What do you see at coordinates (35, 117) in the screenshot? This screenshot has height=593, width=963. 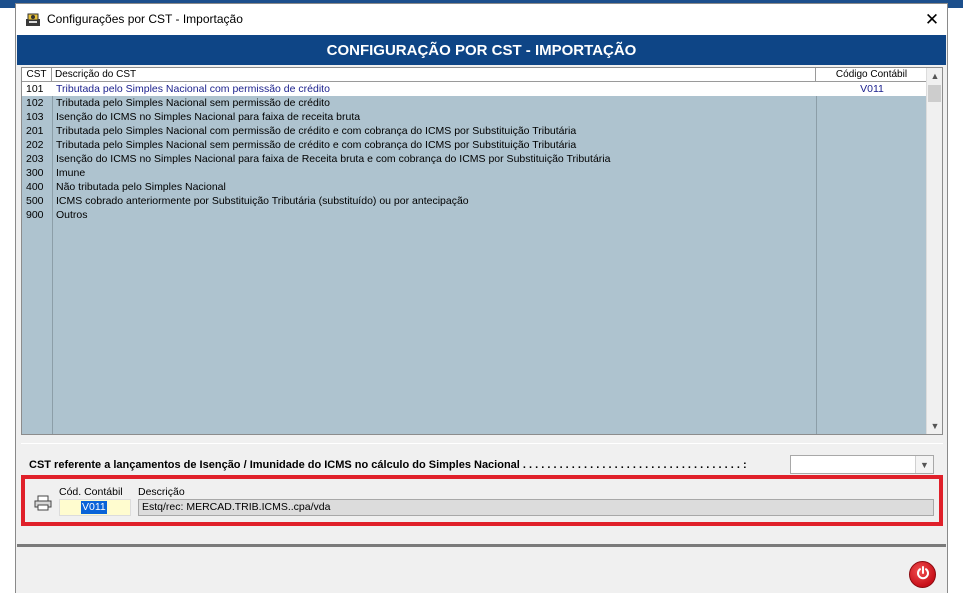 I see `cell-cst: 103` at bounding box center [35, 117].